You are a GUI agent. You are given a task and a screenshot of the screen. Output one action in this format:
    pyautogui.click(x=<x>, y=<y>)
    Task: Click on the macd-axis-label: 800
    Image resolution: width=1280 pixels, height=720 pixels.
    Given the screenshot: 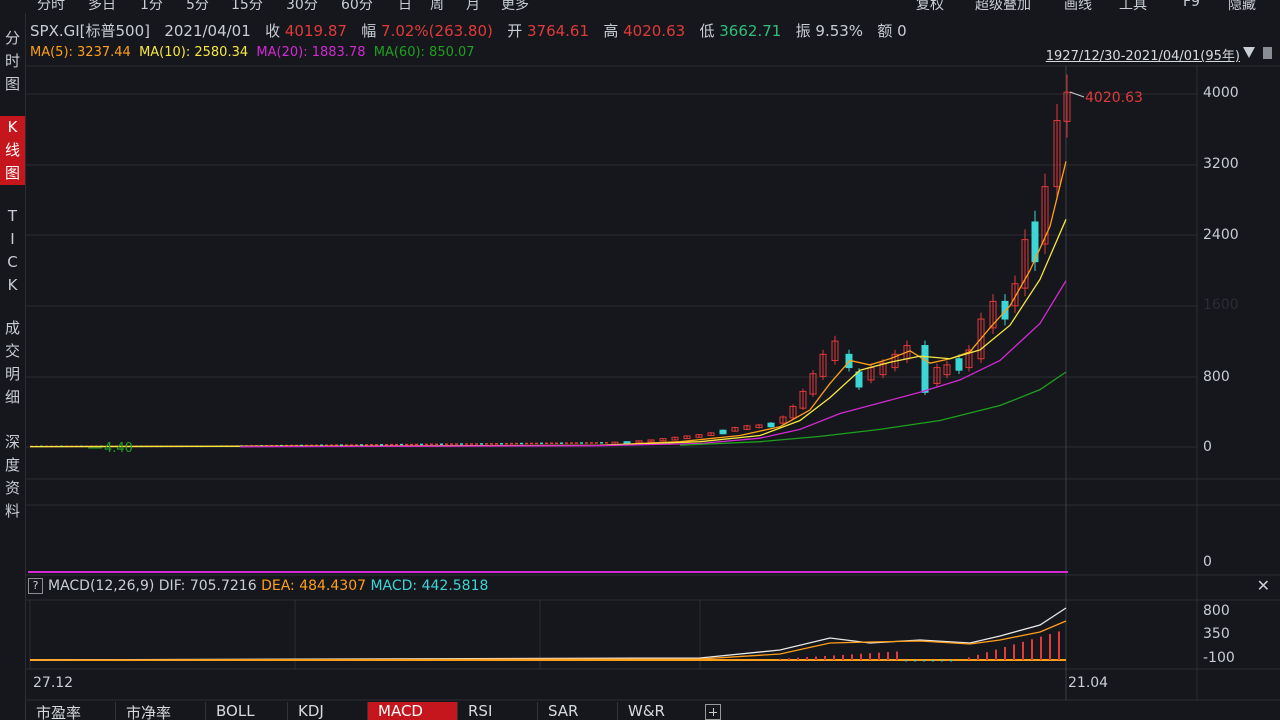 What is the action you would take?
    pyautogui.click(x=1216, y=611)
    